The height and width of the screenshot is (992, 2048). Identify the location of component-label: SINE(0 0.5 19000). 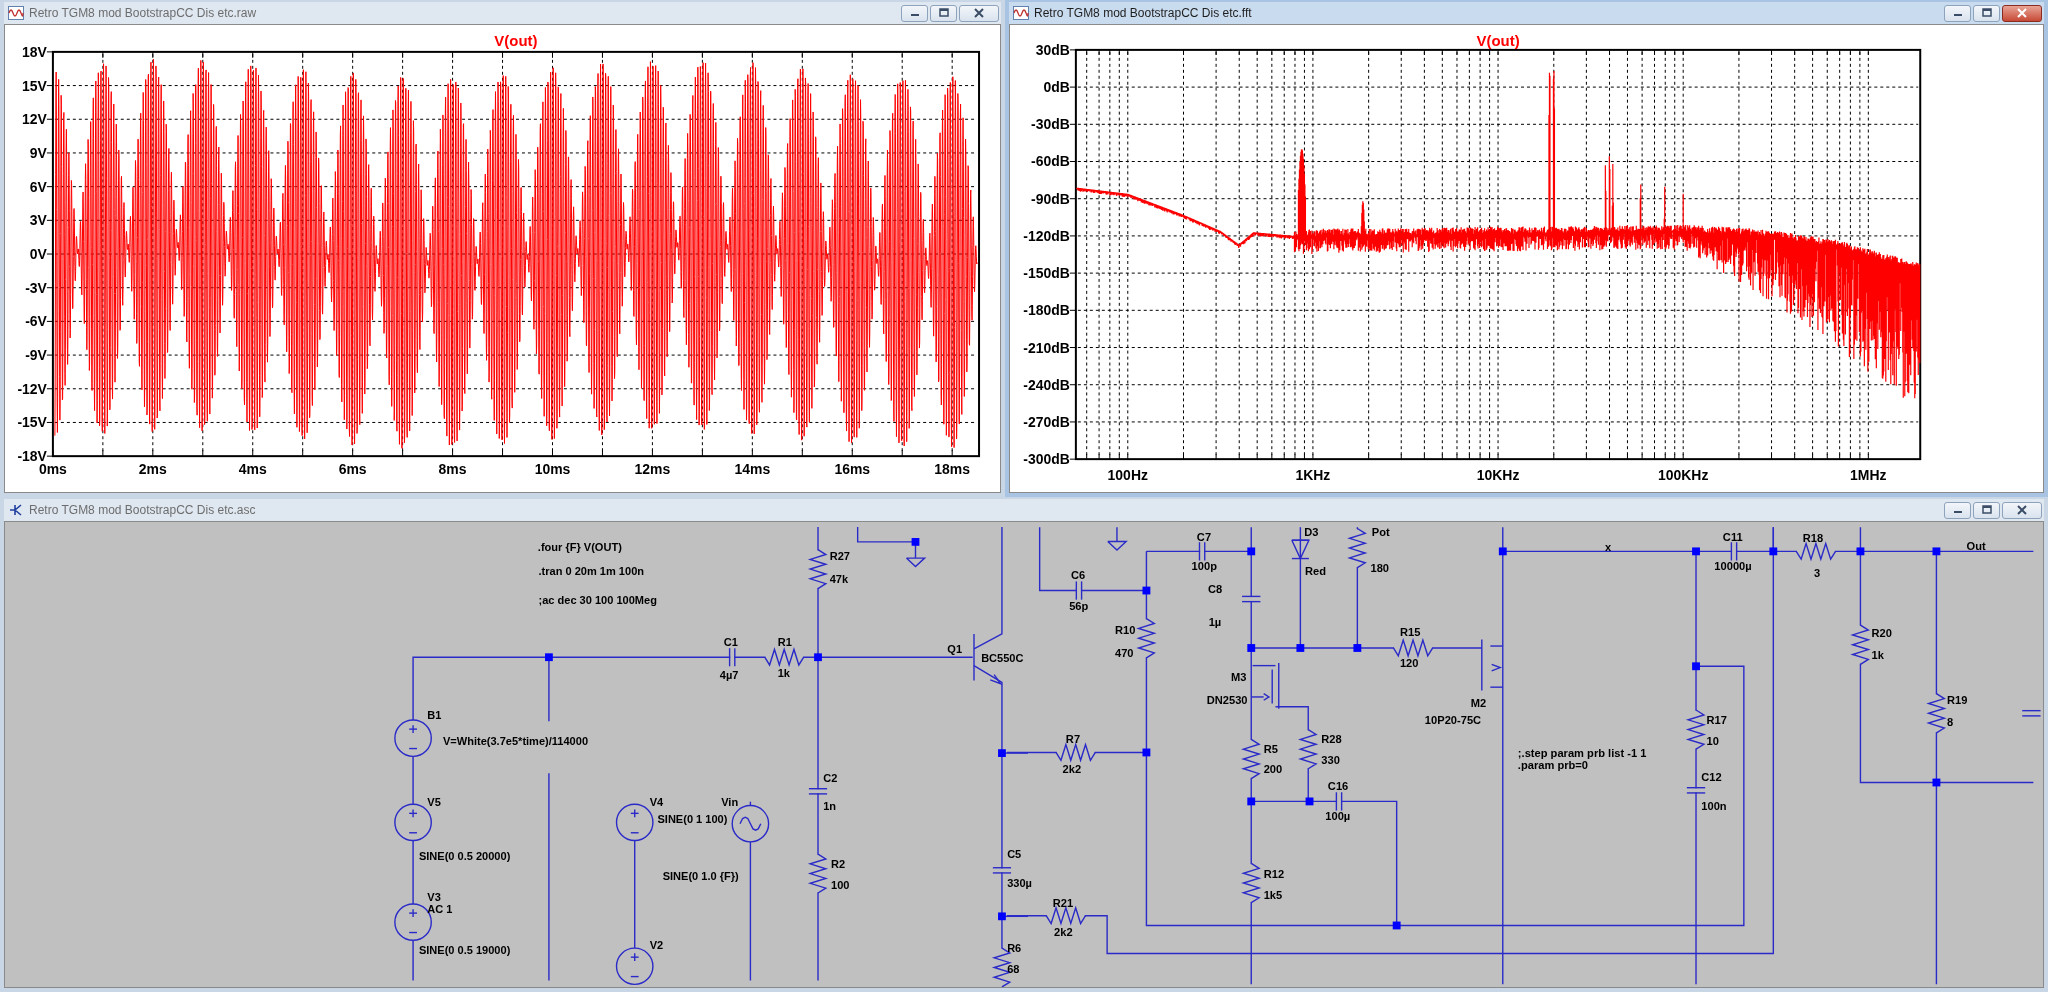
(464, 950).